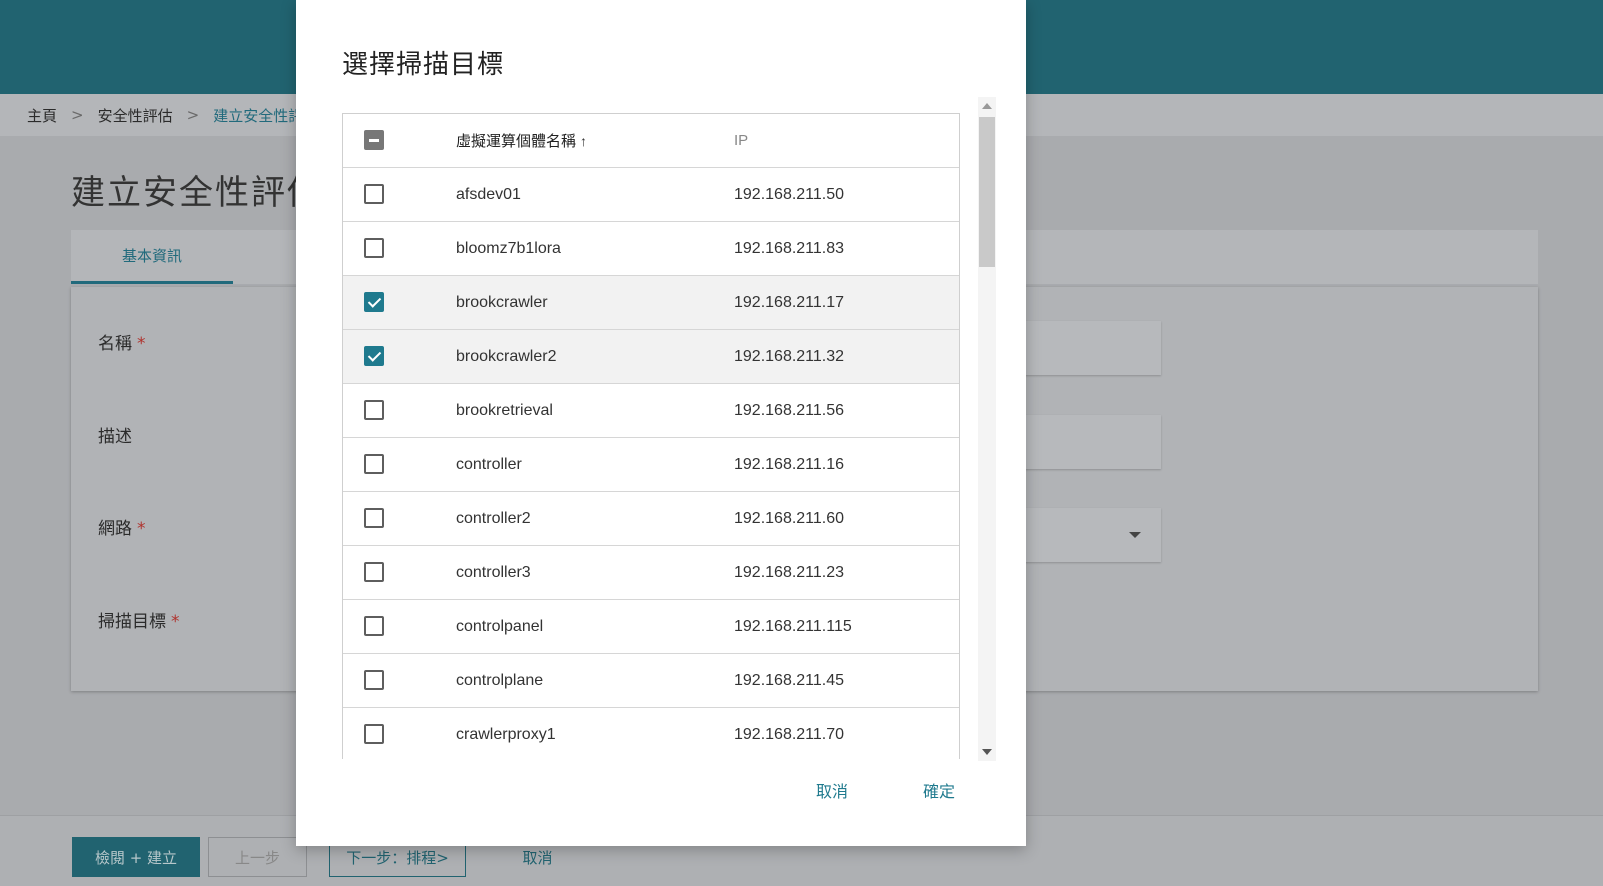 This screenshot has width=1603, height=886. What do you see at coordinates (651, 195) in the screenshot?
I see `table-row: afsdev01 192.168.211.50` at bounding box center [651, 195].